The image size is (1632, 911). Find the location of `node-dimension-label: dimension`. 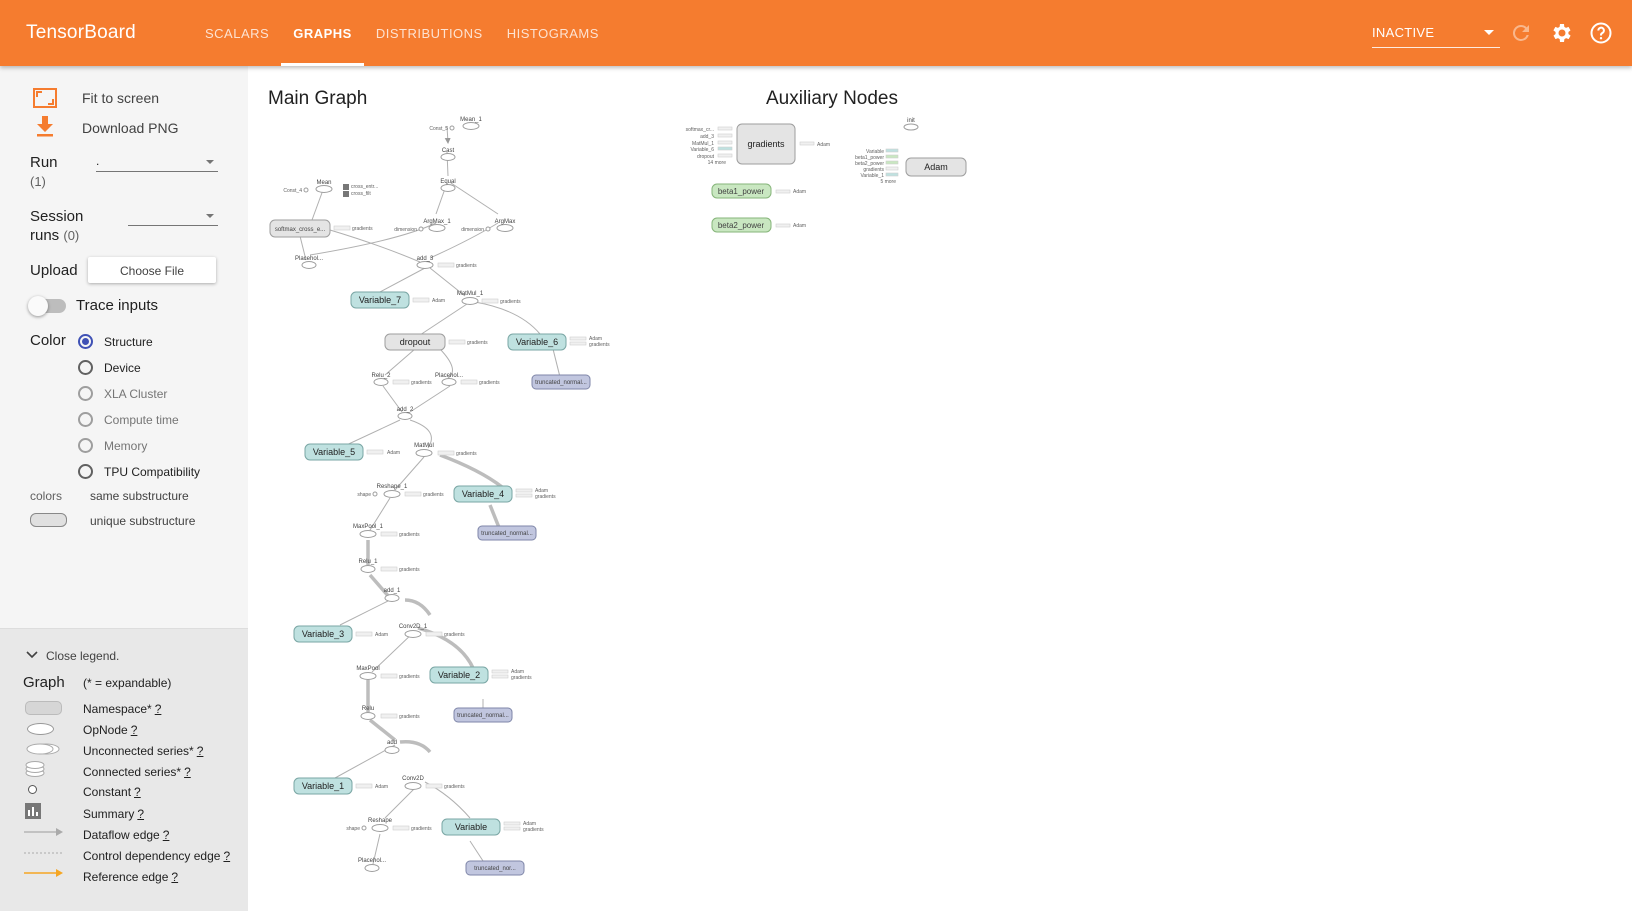

node-dimension-label: dimension is located at coordinates (472, 230).